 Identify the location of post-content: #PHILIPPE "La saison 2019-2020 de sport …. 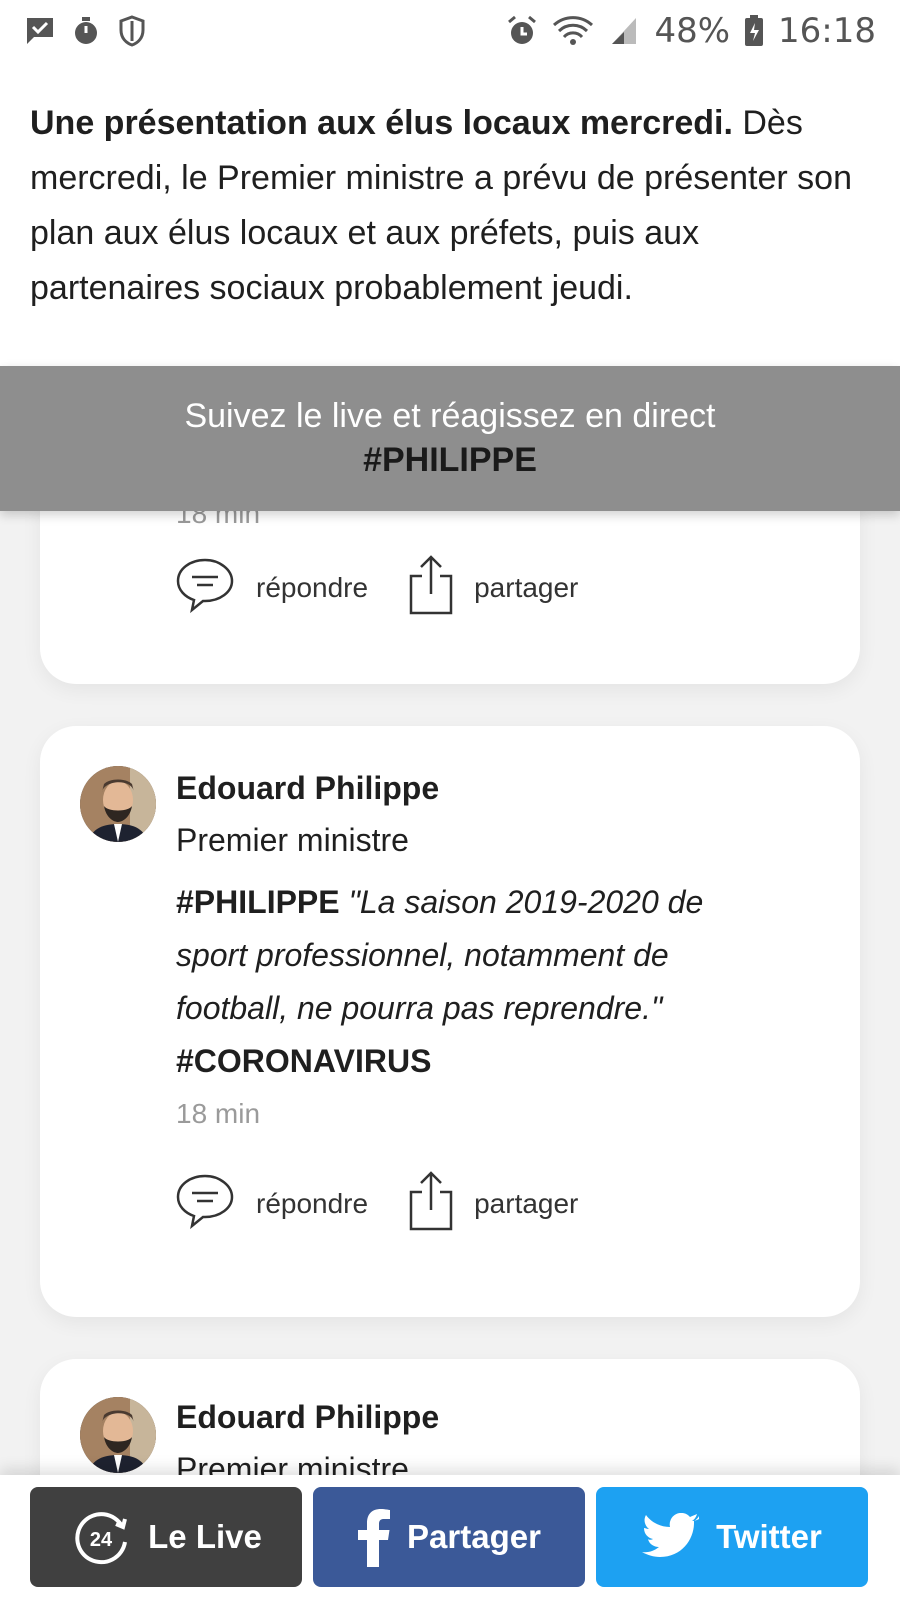
(476, 982).